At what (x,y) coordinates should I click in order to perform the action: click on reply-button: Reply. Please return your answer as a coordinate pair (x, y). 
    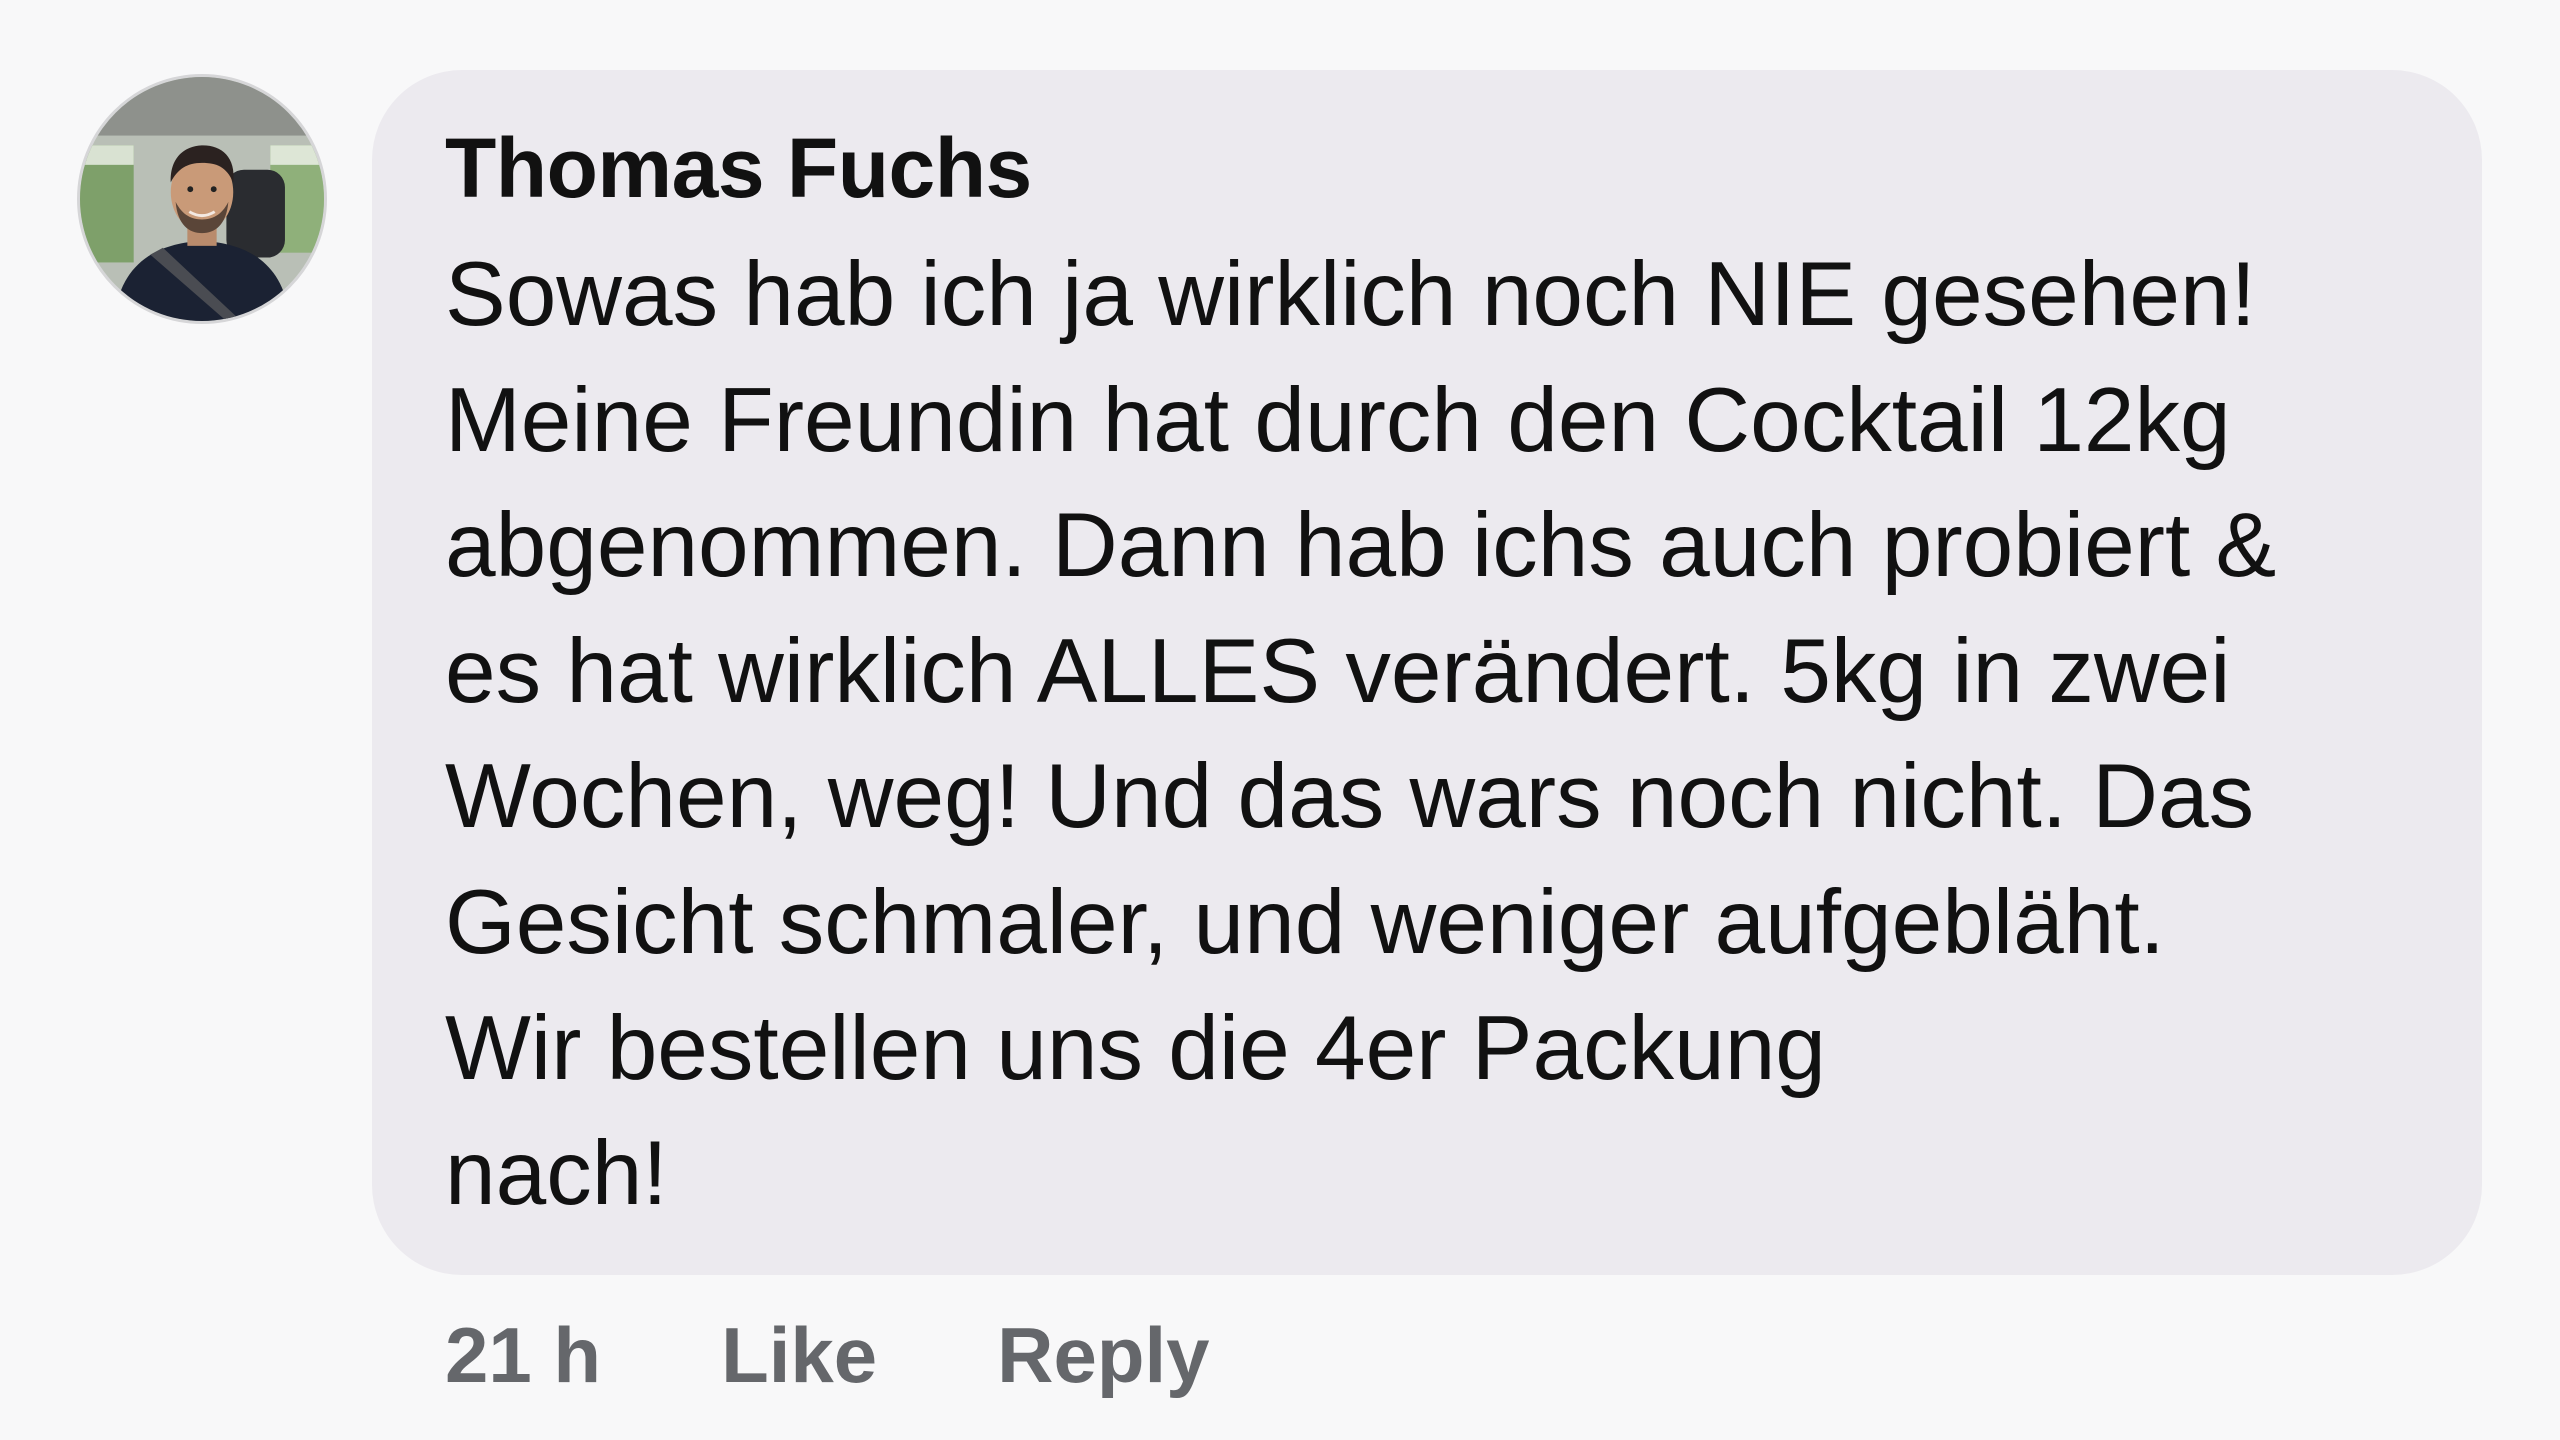
    Looking at the image, I should click on (1103, 1355).